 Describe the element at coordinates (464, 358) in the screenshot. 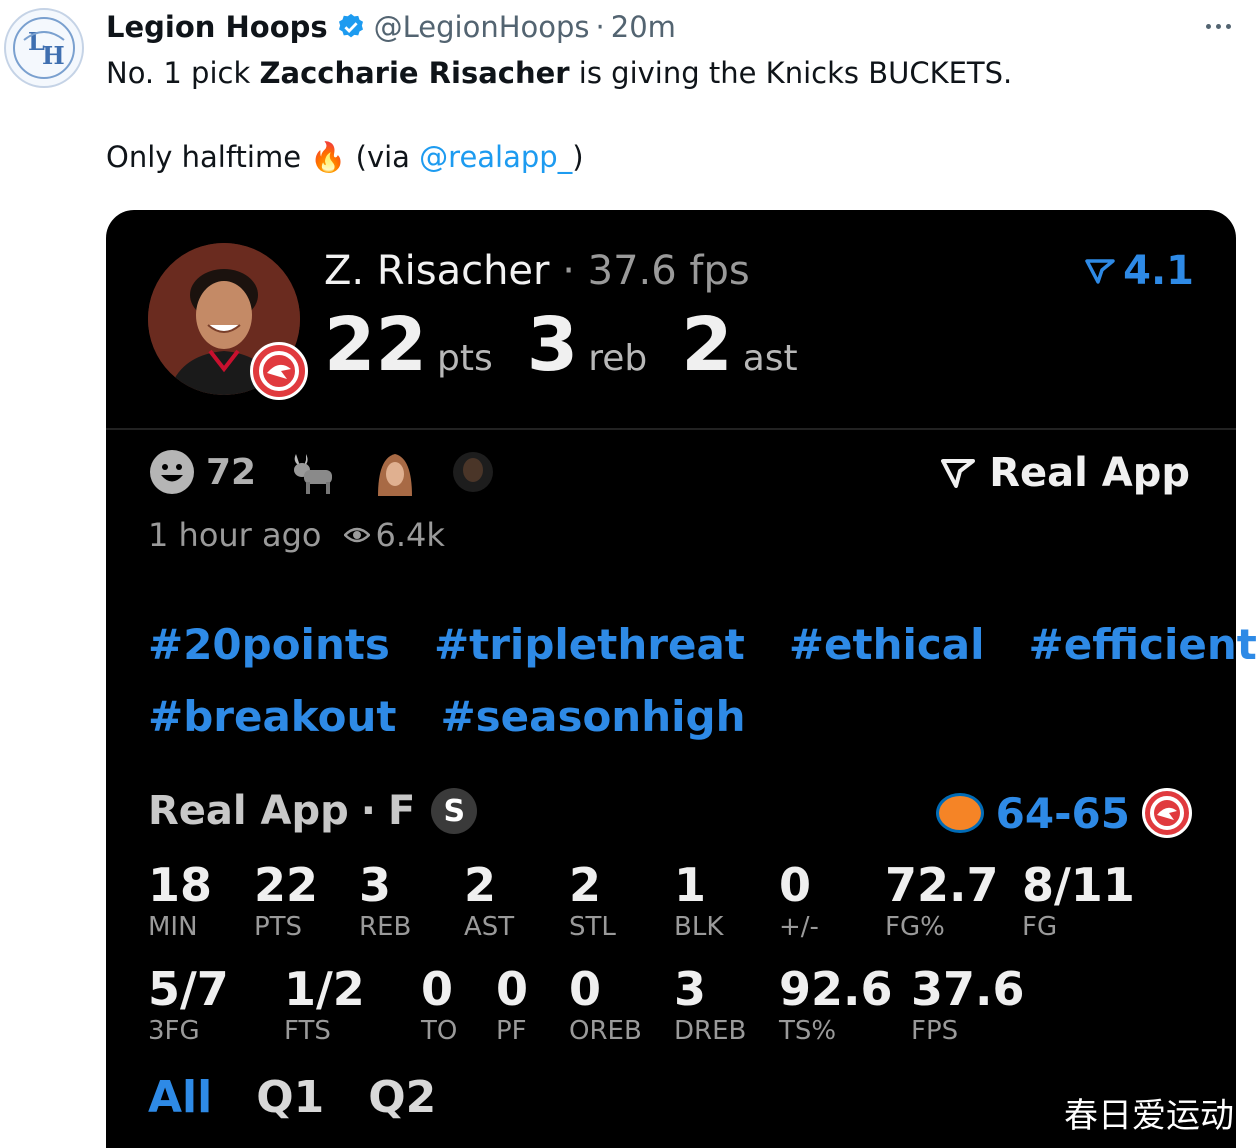

I see `headline-stat-unit: pts` at that location.